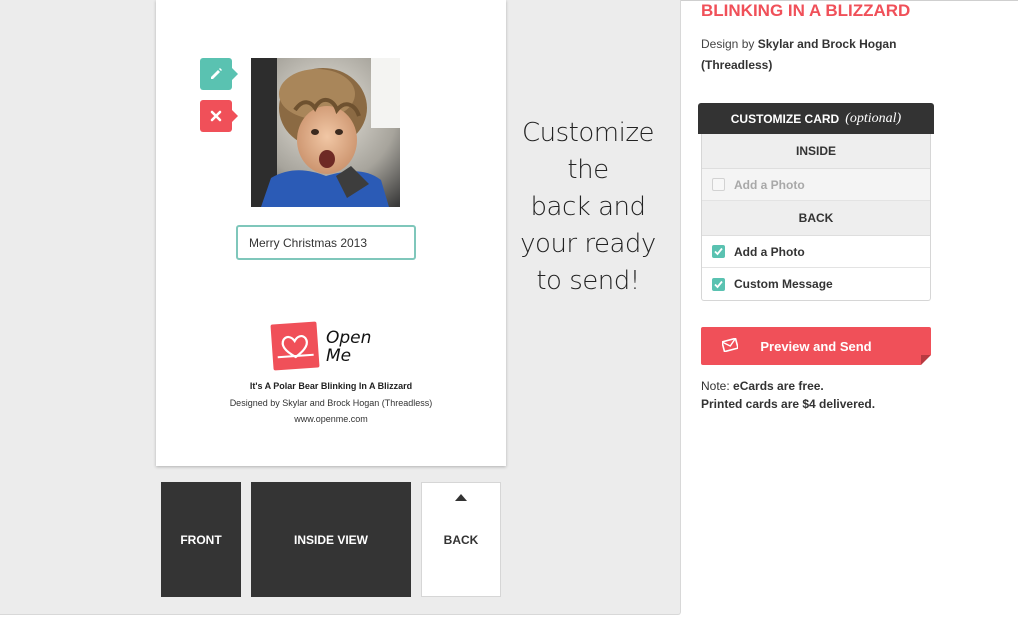  I want to click on custom-message-input, so click(326, 242).